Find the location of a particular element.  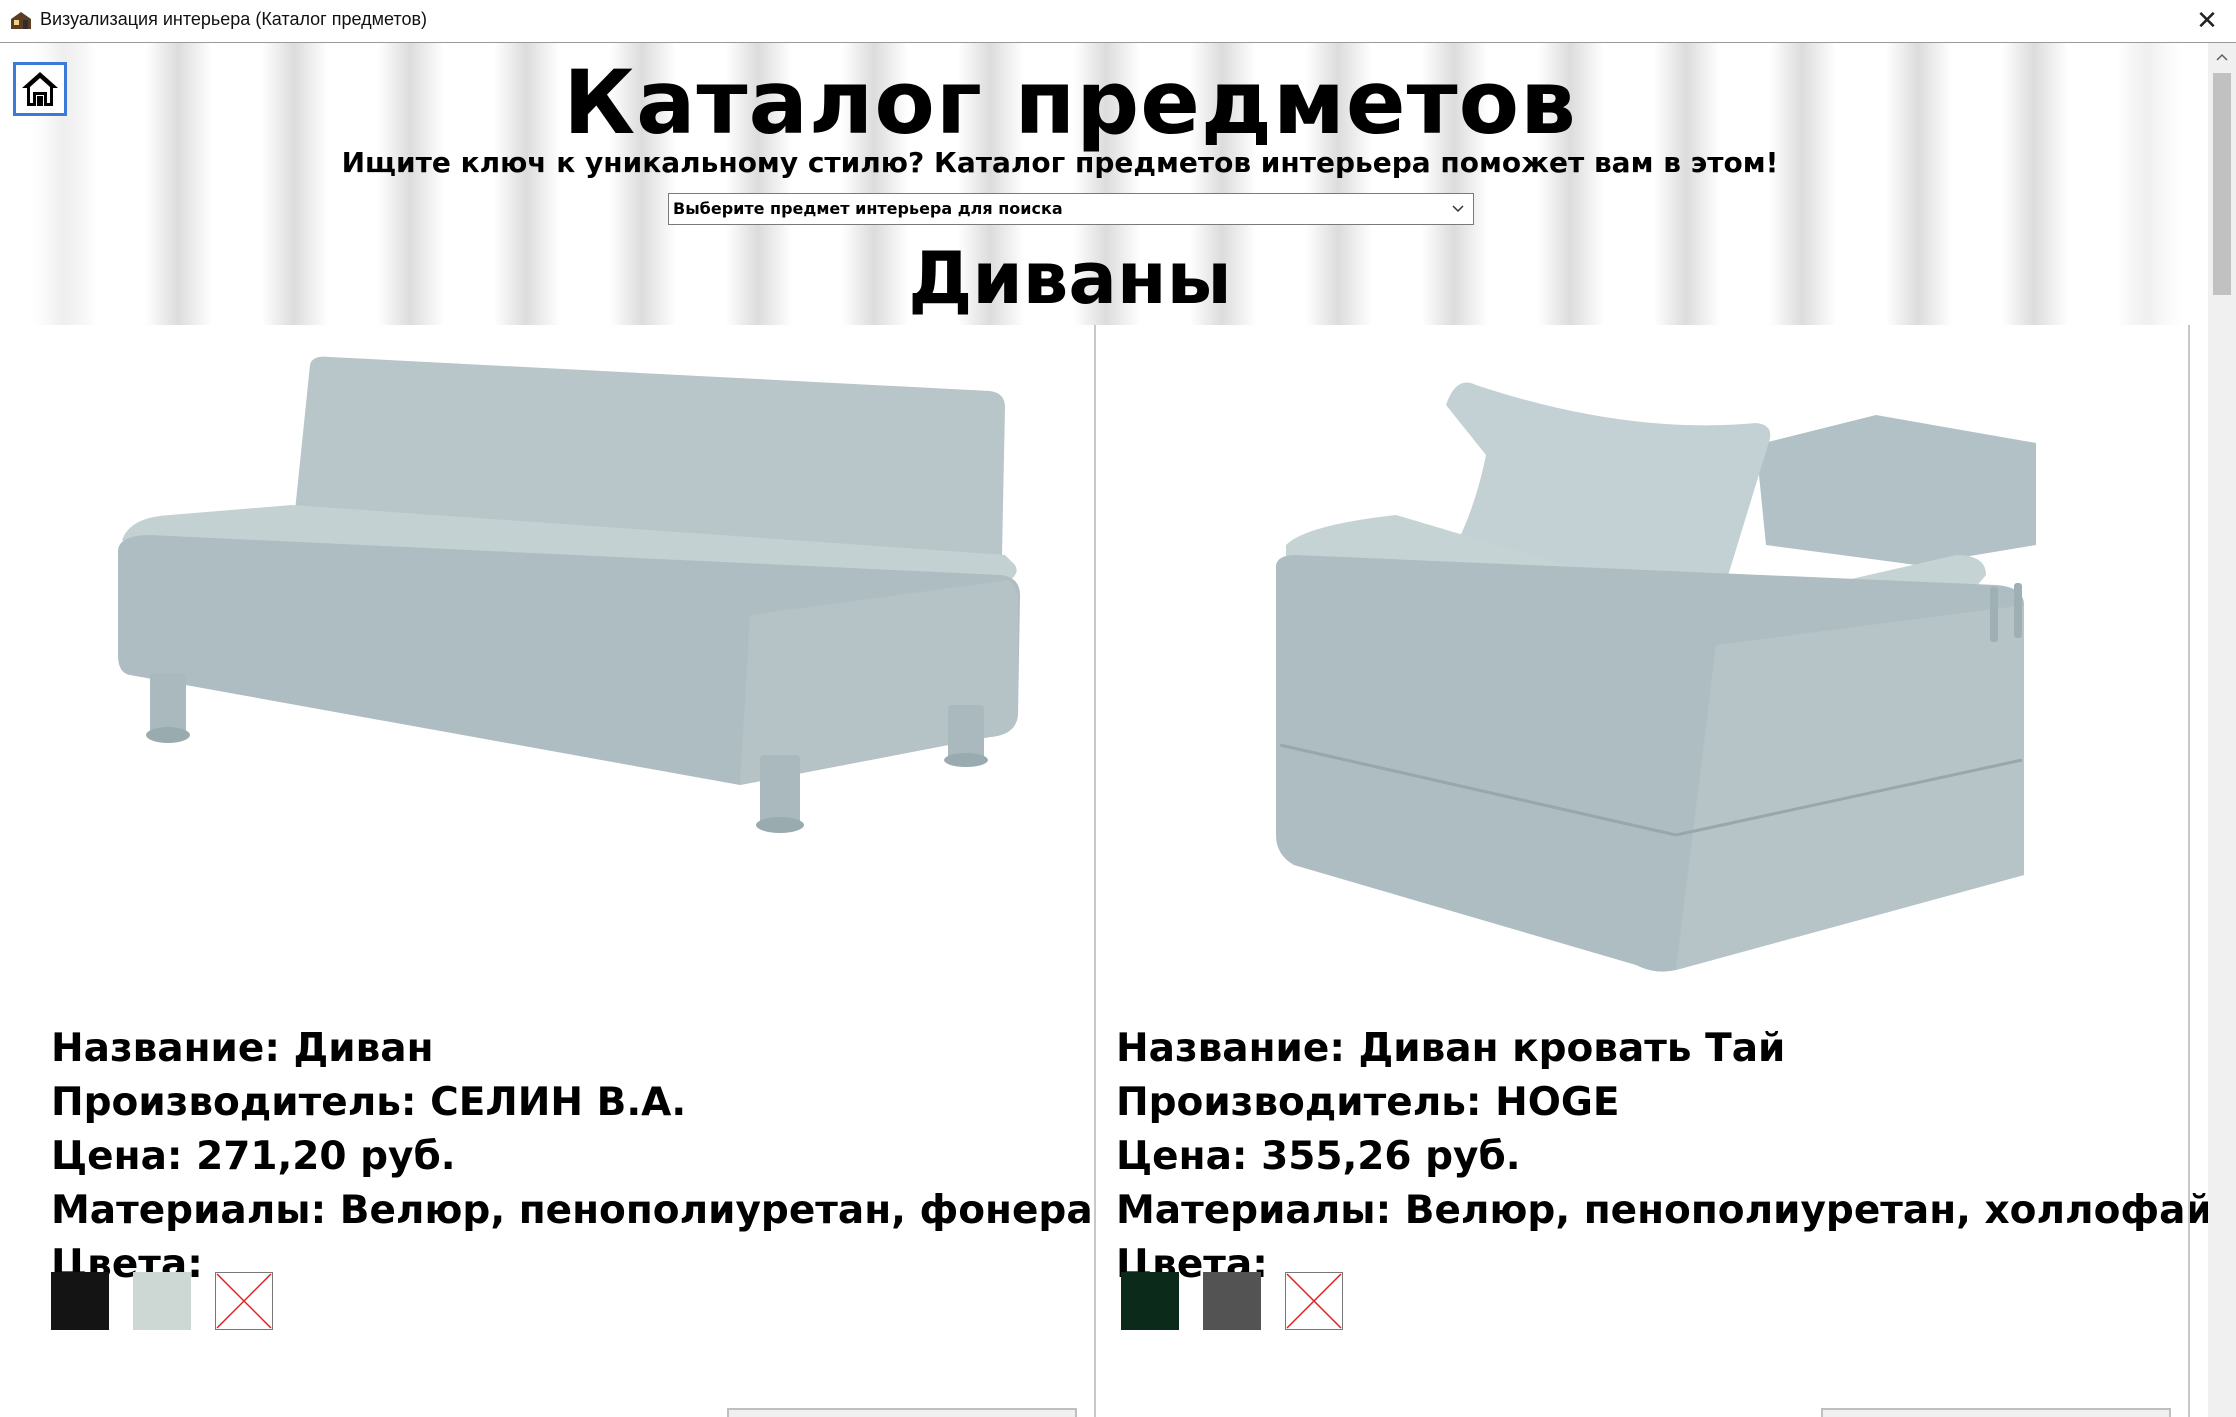

close-icon: ✕ is located at coordinates (2207, 21).